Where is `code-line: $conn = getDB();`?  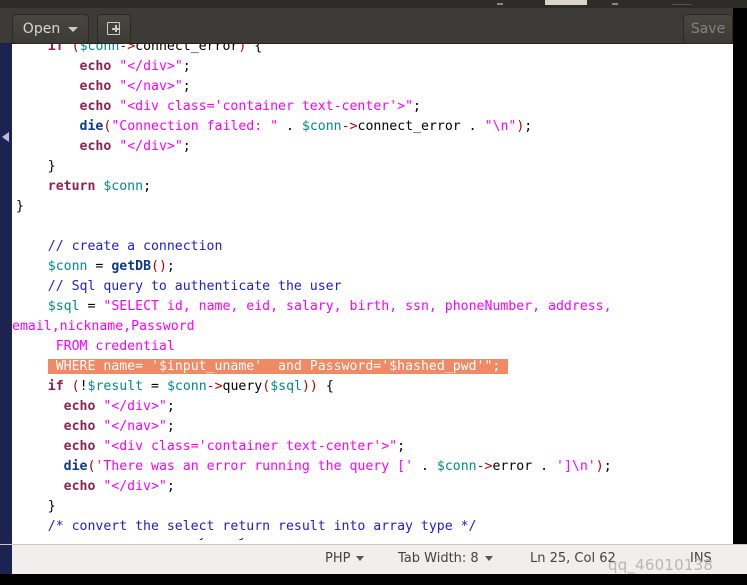 code-line: $conn = getDB(); is located at coordinates (111, 266).